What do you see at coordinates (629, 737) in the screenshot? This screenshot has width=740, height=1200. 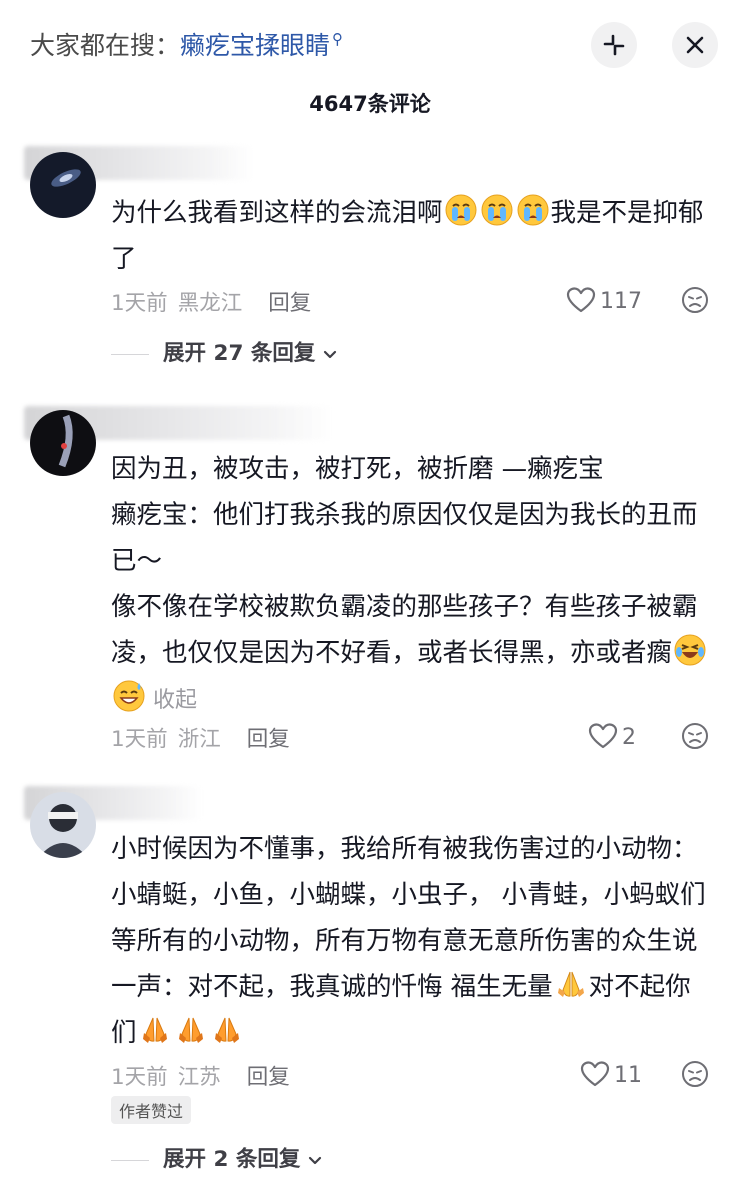 I see `like-count: 2` at bounding box center [629, 737].